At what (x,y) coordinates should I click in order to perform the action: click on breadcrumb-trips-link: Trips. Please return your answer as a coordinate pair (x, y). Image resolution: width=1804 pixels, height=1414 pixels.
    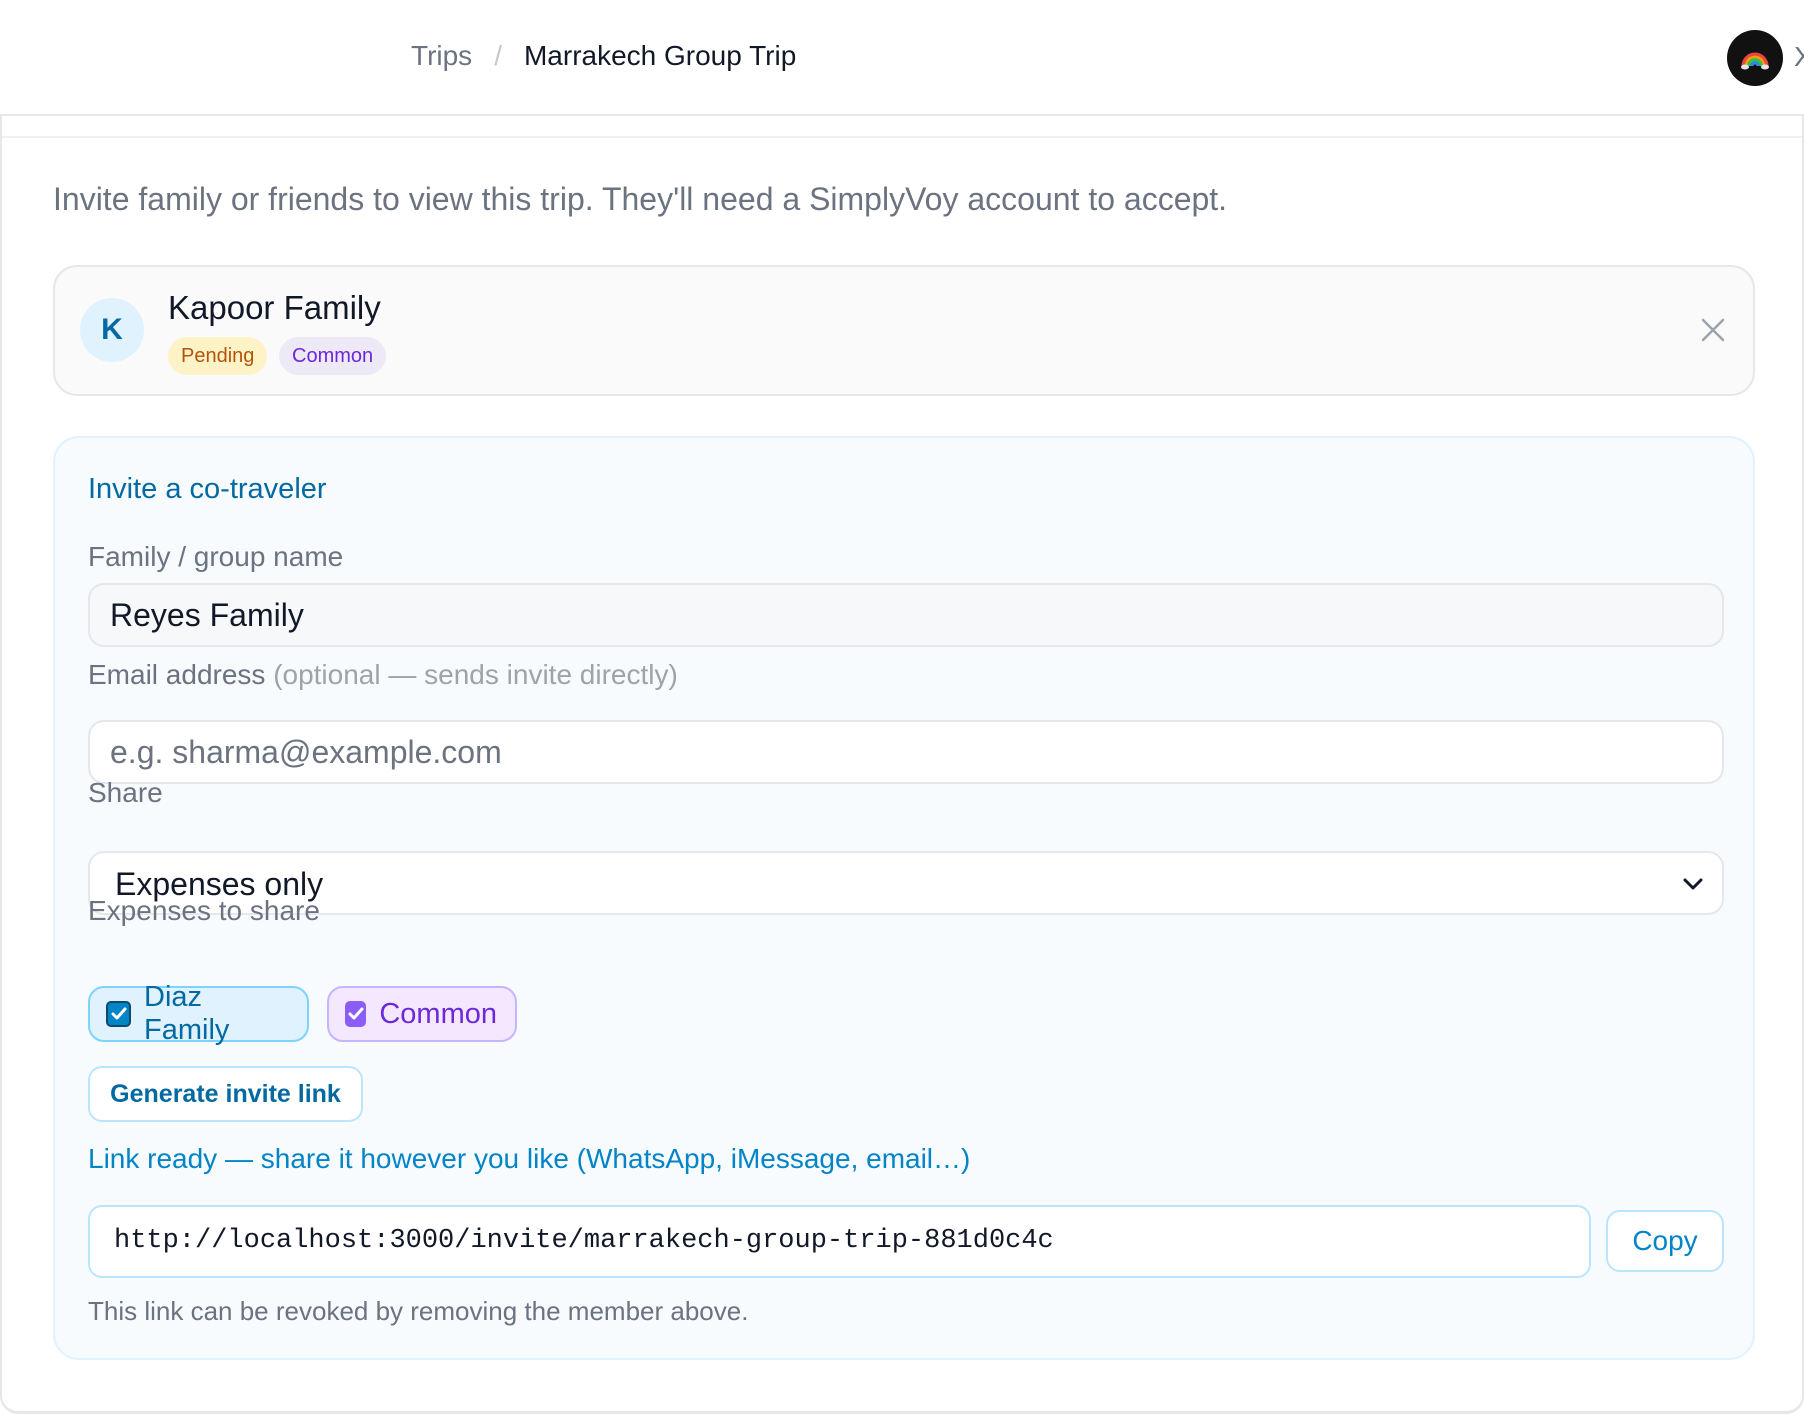
    Looking at the image, I should click on (441, 56).